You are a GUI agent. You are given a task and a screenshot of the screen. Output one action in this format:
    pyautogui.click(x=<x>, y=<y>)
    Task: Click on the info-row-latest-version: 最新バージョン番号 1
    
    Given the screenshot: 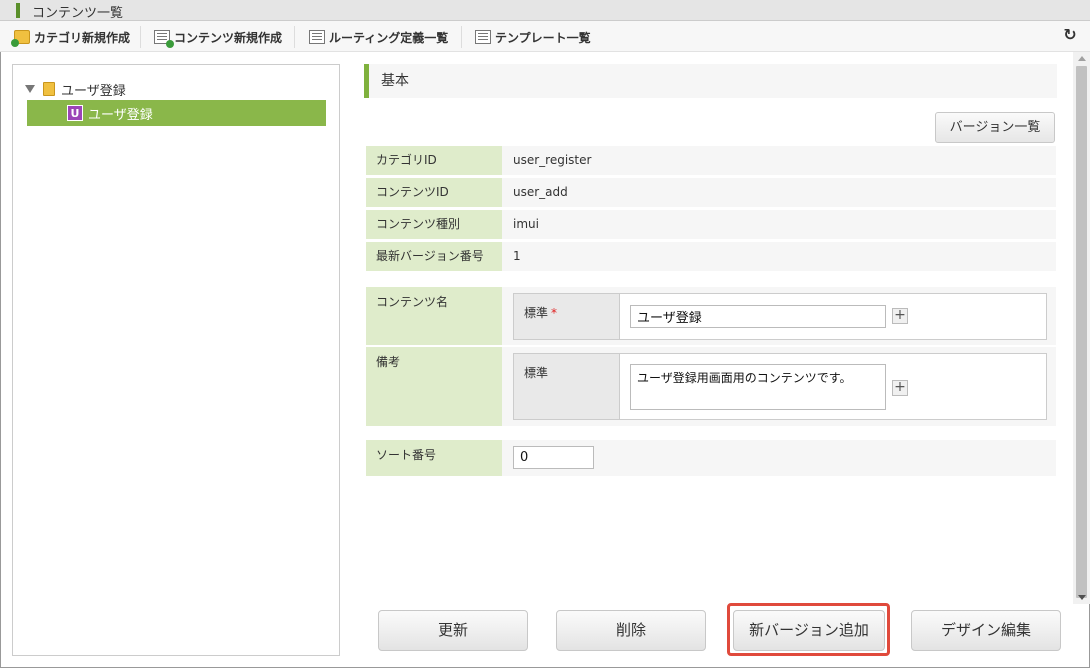 What is the action you would take?
    pyautogui.click(x=711, y=256)
    